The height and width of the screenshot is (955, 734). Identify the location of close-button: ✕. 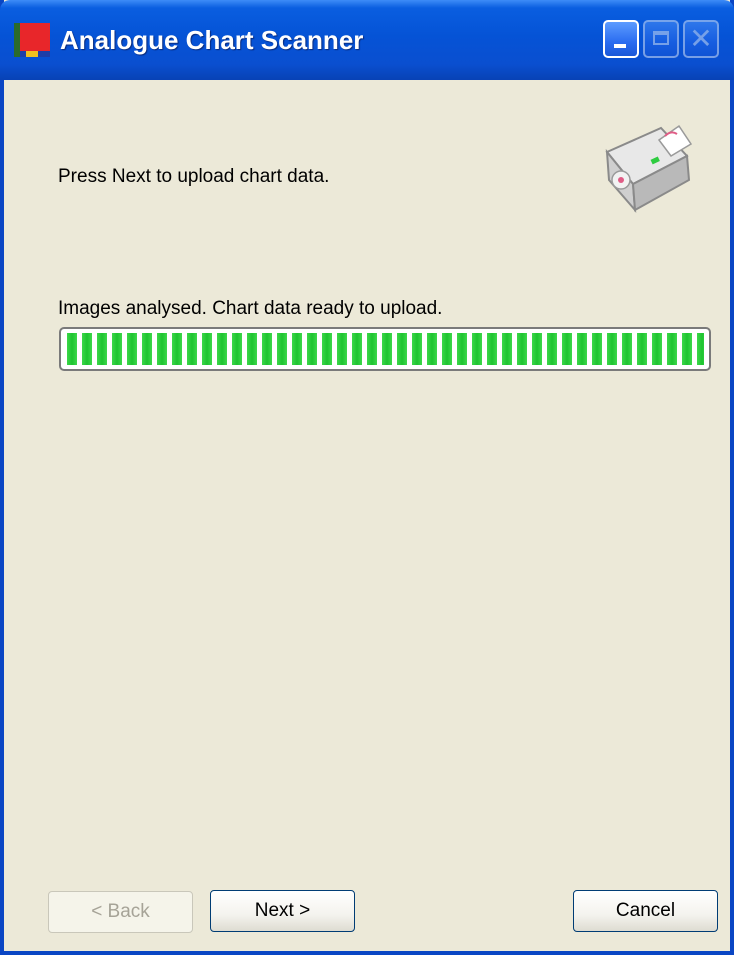
(701, 39).